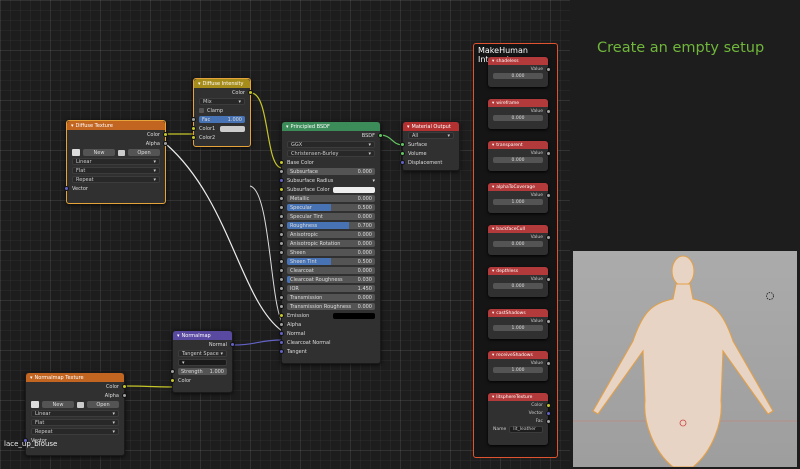  What do you see at coordinates (201, 110) in the screenshot?
I see `checkbox-icon` at bounding box center [201, 110].